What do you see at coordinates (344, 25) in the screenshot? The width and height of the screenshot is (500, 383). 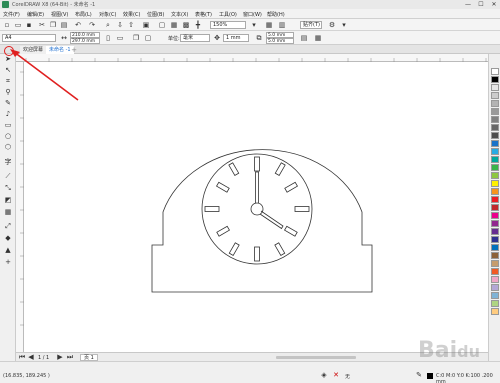 I see `application-launcher-icon: ▾` at bounding box center [344, 25].